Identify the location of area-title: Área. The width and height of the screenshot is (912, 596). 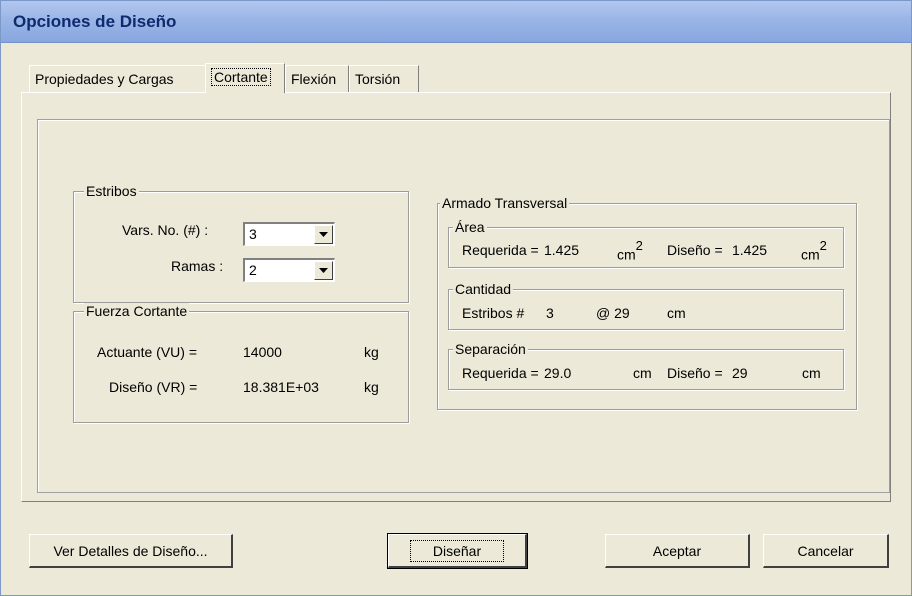
(470, 227).